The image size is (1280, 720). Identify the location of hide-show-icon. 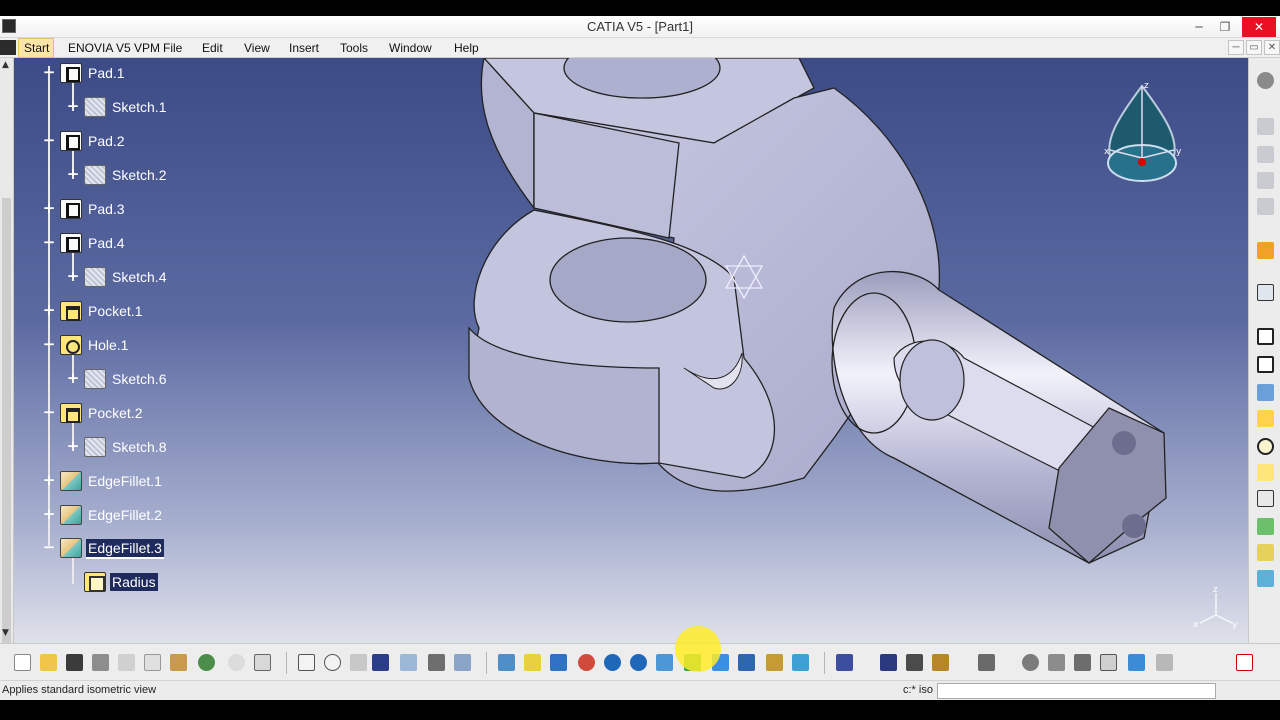
(774, 662).